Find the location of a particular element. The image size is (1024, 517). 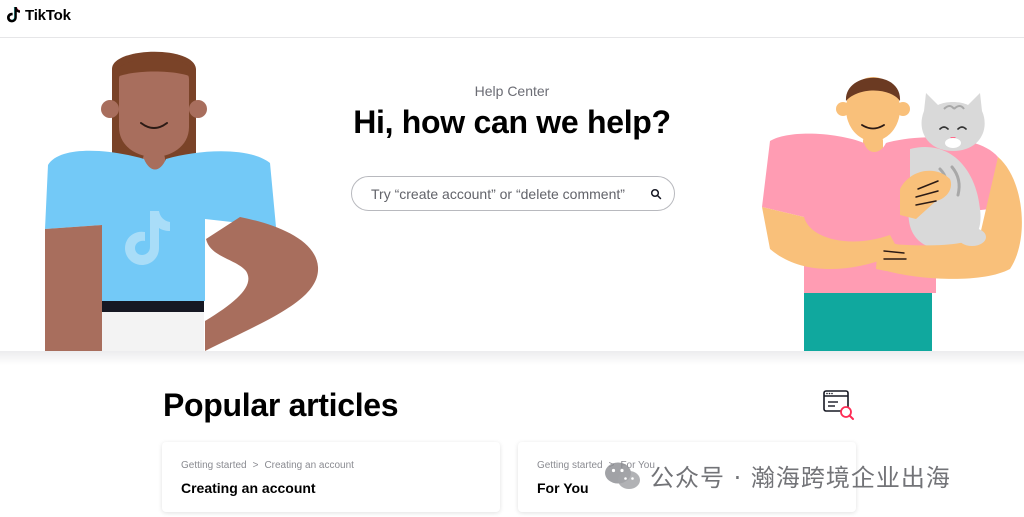

search-bar is located at coordinates (513, 193).